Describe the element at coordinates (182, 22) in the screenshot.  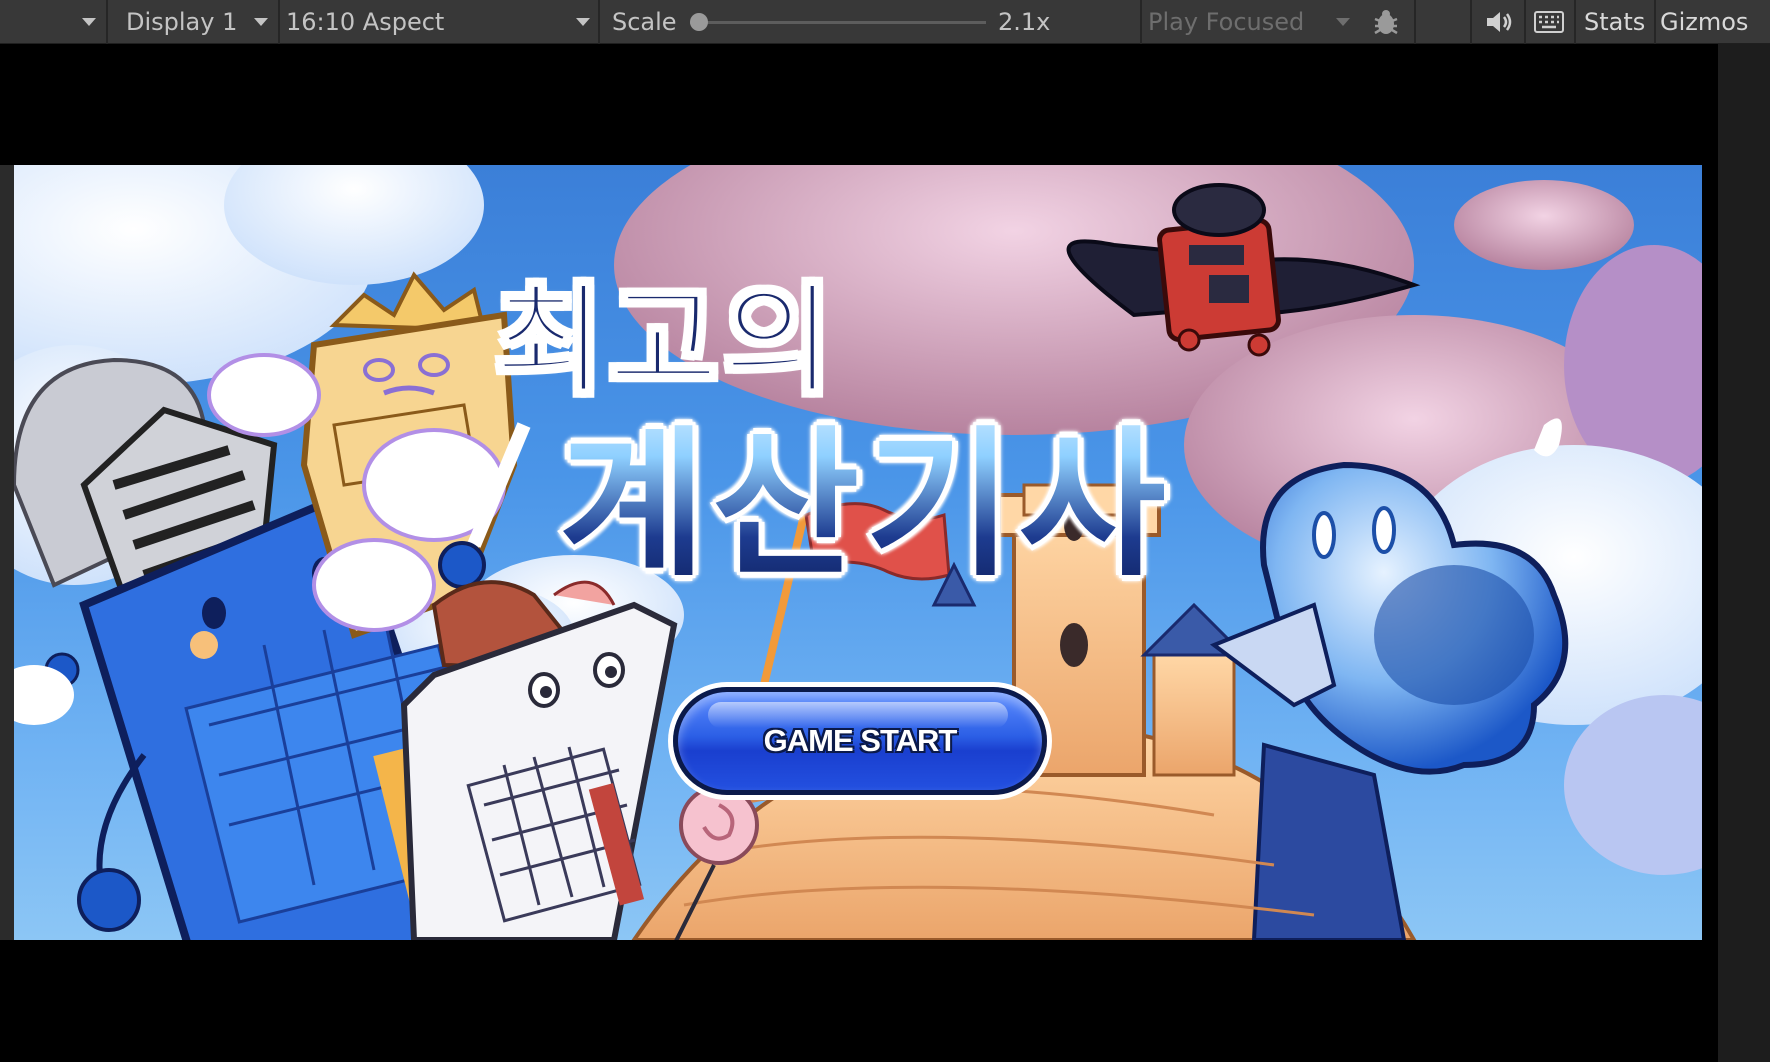
I see `display-label: Display 1` at that location.